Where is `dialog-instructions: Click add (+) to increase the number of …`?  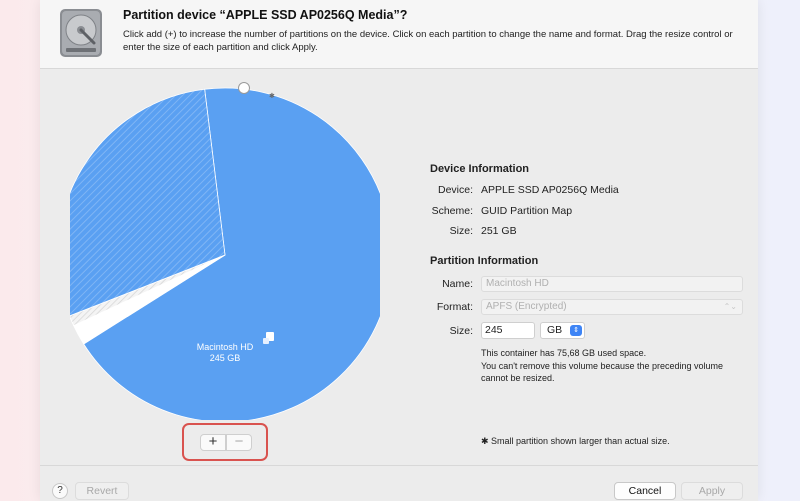 dialog-instructions: Click add (+) to increase the number of … is located at coordinates (428, 41).